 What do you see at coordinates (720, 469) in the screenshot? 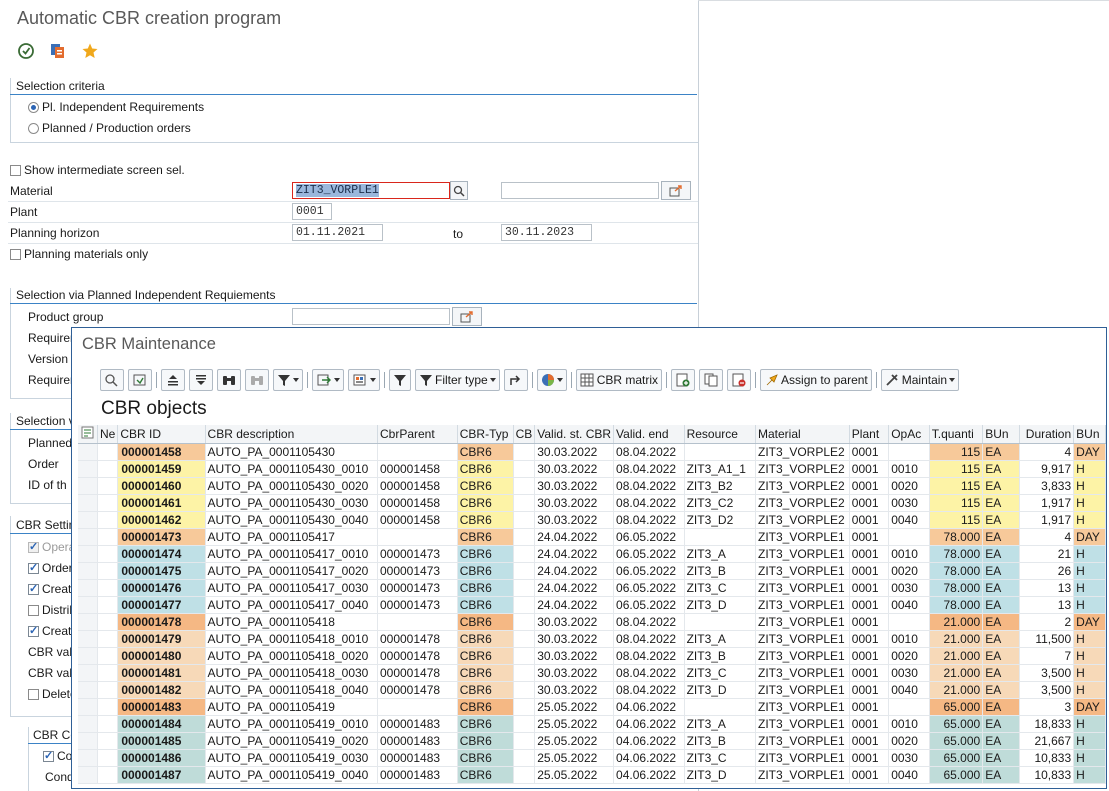
I see `resource-cell: ZIT3_A1_1` at bounding box center [720, 469].